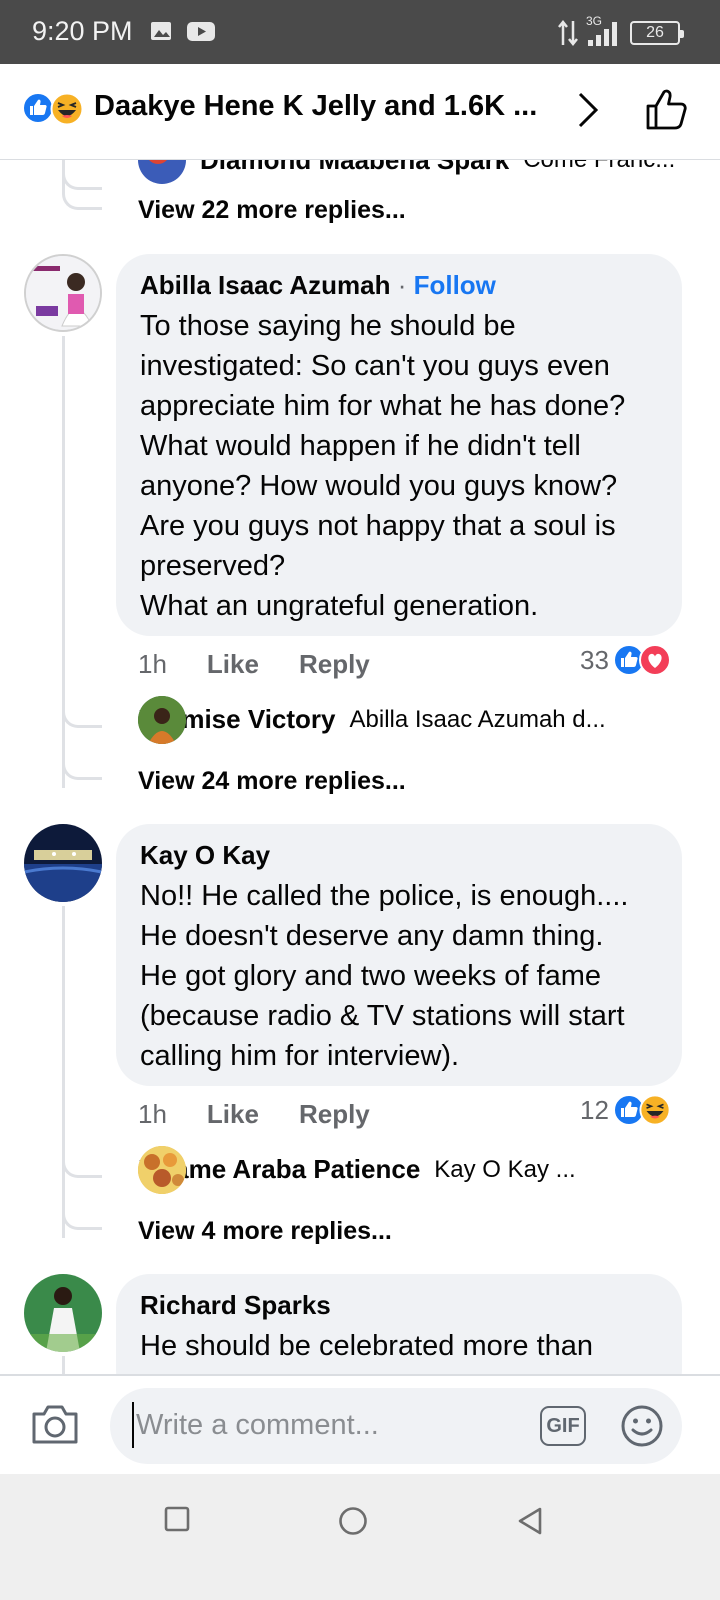 The image size is (720, 1600). I want to click on battery-icon: 26, so click(657, 33).